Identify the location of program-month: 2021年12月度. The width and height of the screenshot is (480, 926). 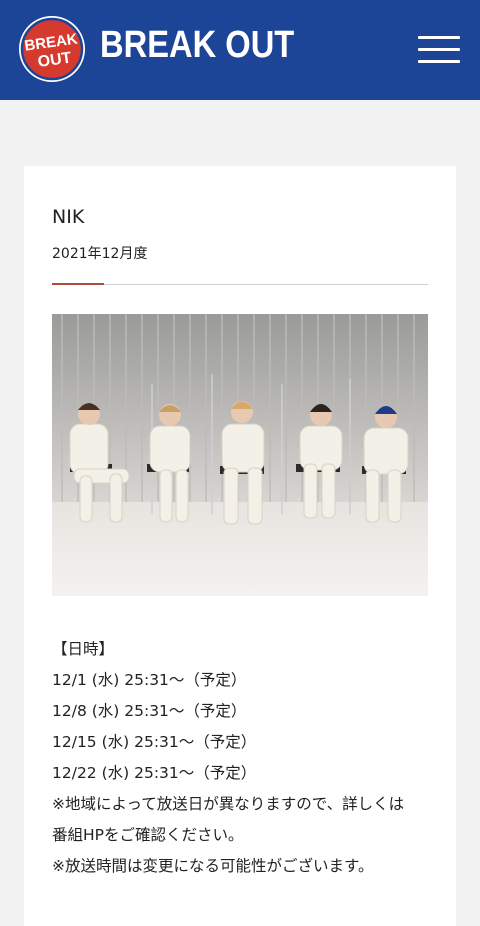
(100, 254).